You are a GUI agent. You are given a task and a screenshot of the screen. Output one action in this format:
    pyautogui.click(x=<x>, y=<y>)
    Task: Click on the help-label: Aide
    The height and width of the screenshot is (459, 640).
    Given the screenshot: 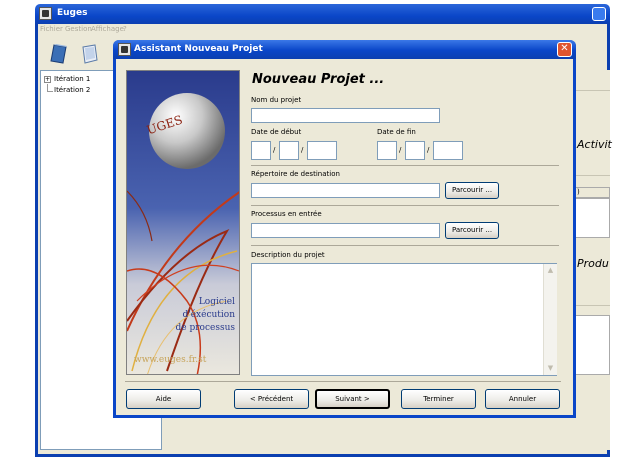 What is the action you would take?
    pyautogui.click(x=163, y=399)
    